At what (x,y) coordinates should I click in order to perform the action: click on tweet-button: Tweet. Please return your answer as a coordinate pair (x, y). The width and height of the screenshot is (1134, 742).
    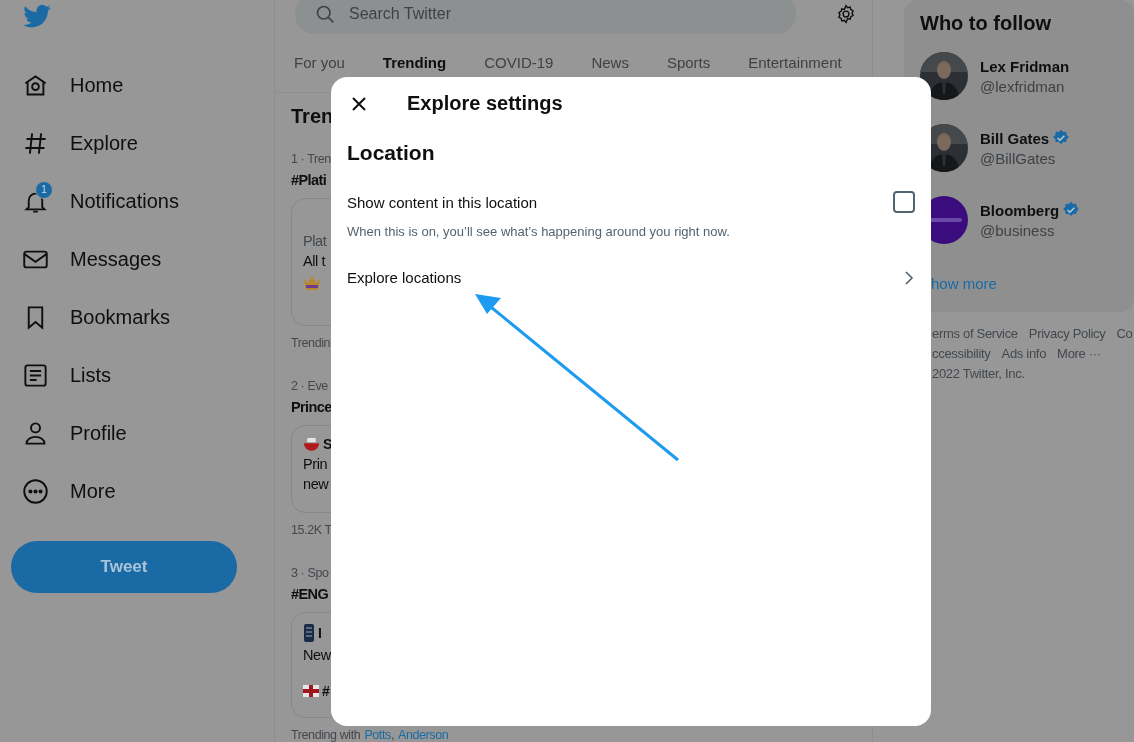
    Looking at the image, I should click on (124, 567).